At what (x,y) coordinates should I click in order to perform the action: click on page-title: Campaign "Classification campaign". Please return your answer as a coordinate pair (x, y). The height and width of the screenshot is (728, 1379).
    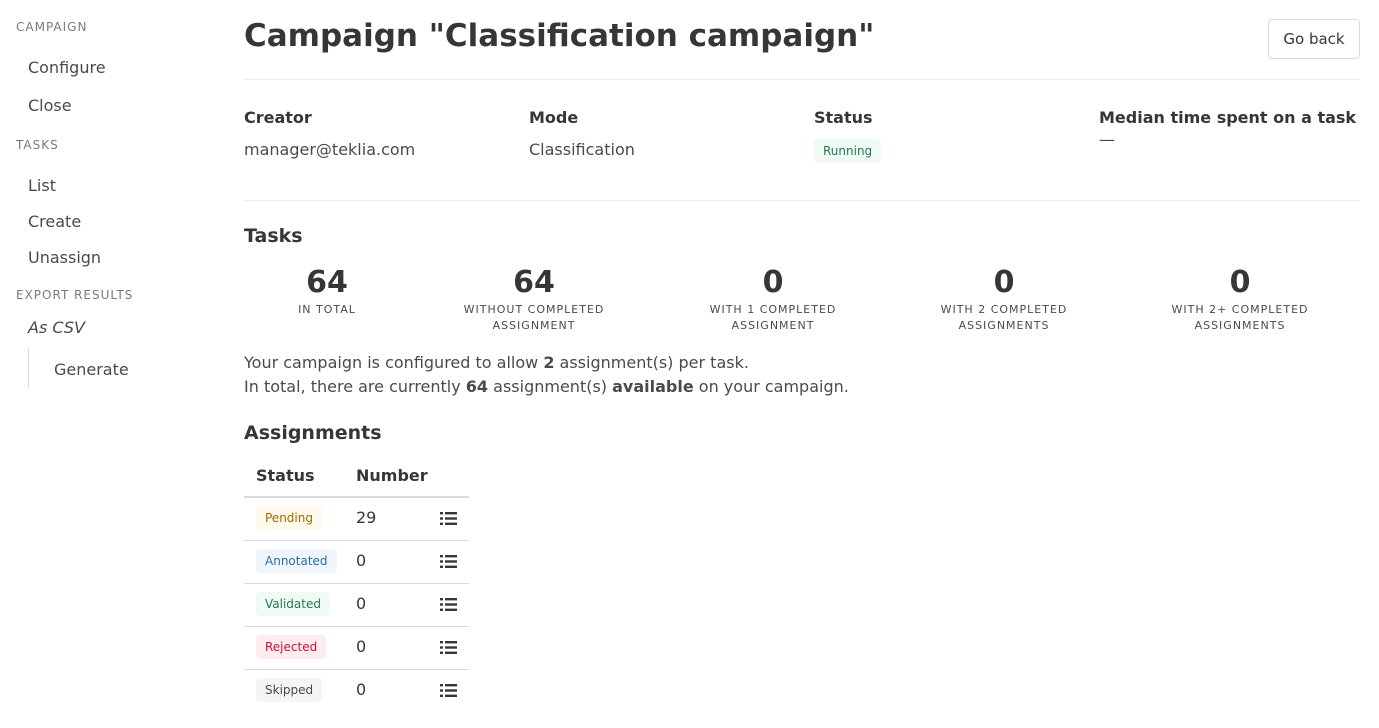
    Looking at the image, I should click on (559, 36).